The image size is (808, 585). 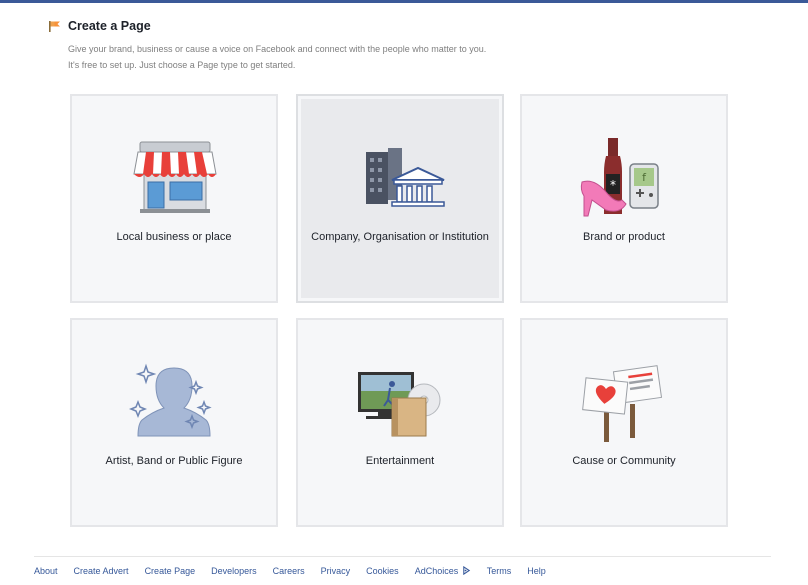 What do you see at coordinates (400, 461) in the screenshot?
I see `tile-label: Entertainment` at bounding box center [400, 461].